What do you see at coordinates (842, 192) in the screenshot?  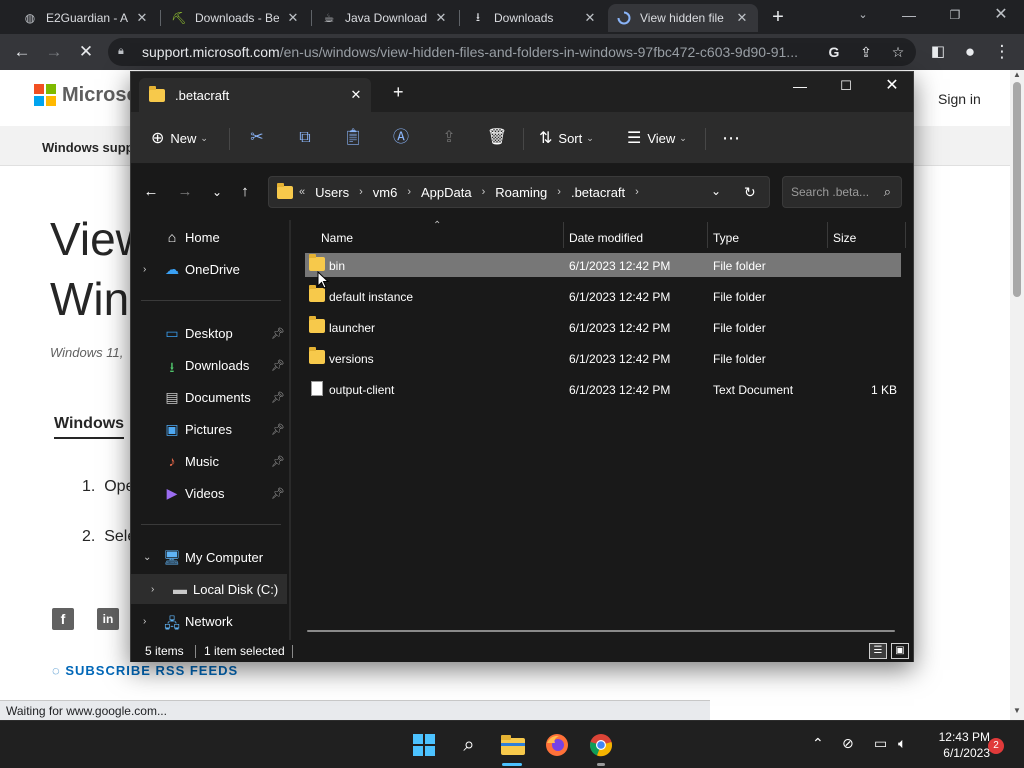 I see `explorer-search-input: Search .beta... ⌕` at bounding box center [842, 192].